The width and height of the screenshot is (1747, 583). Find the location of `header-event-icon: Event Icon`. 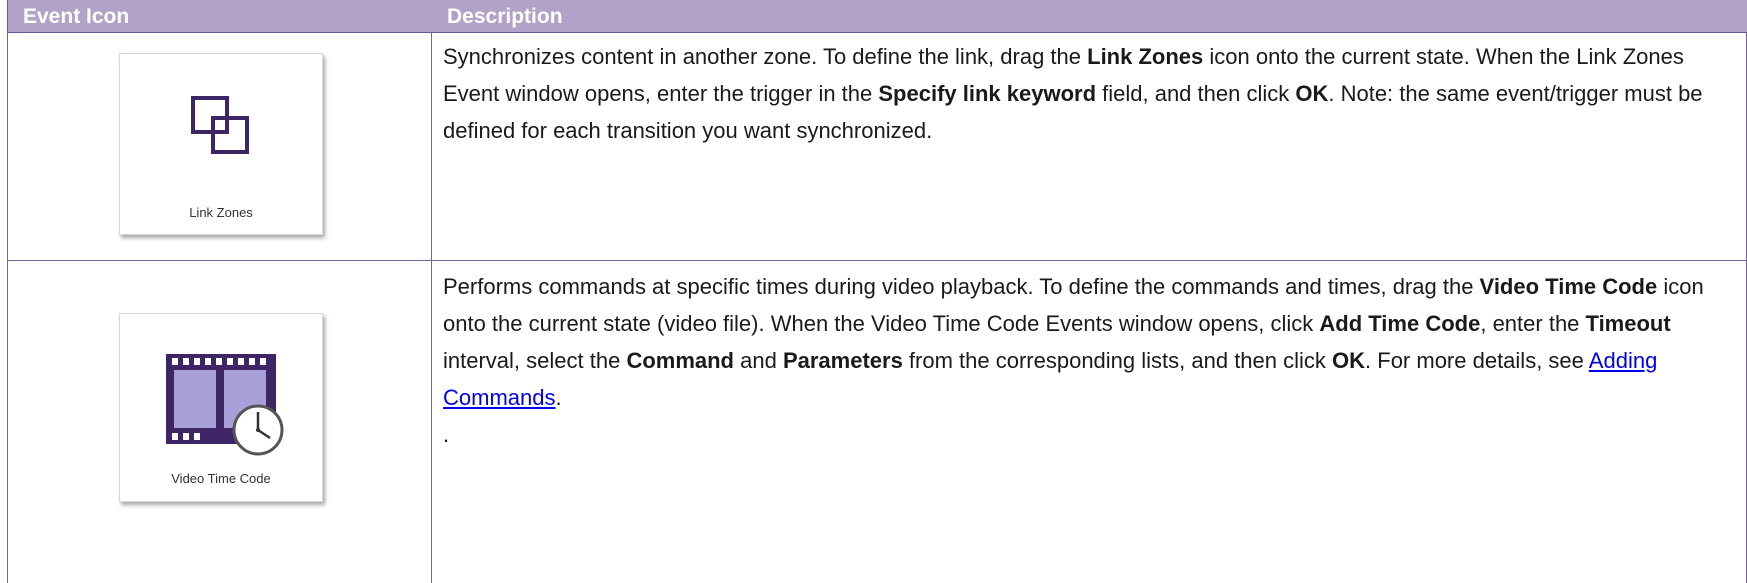

header-event-icon: Event Icon is located at coordinates (219, 16).